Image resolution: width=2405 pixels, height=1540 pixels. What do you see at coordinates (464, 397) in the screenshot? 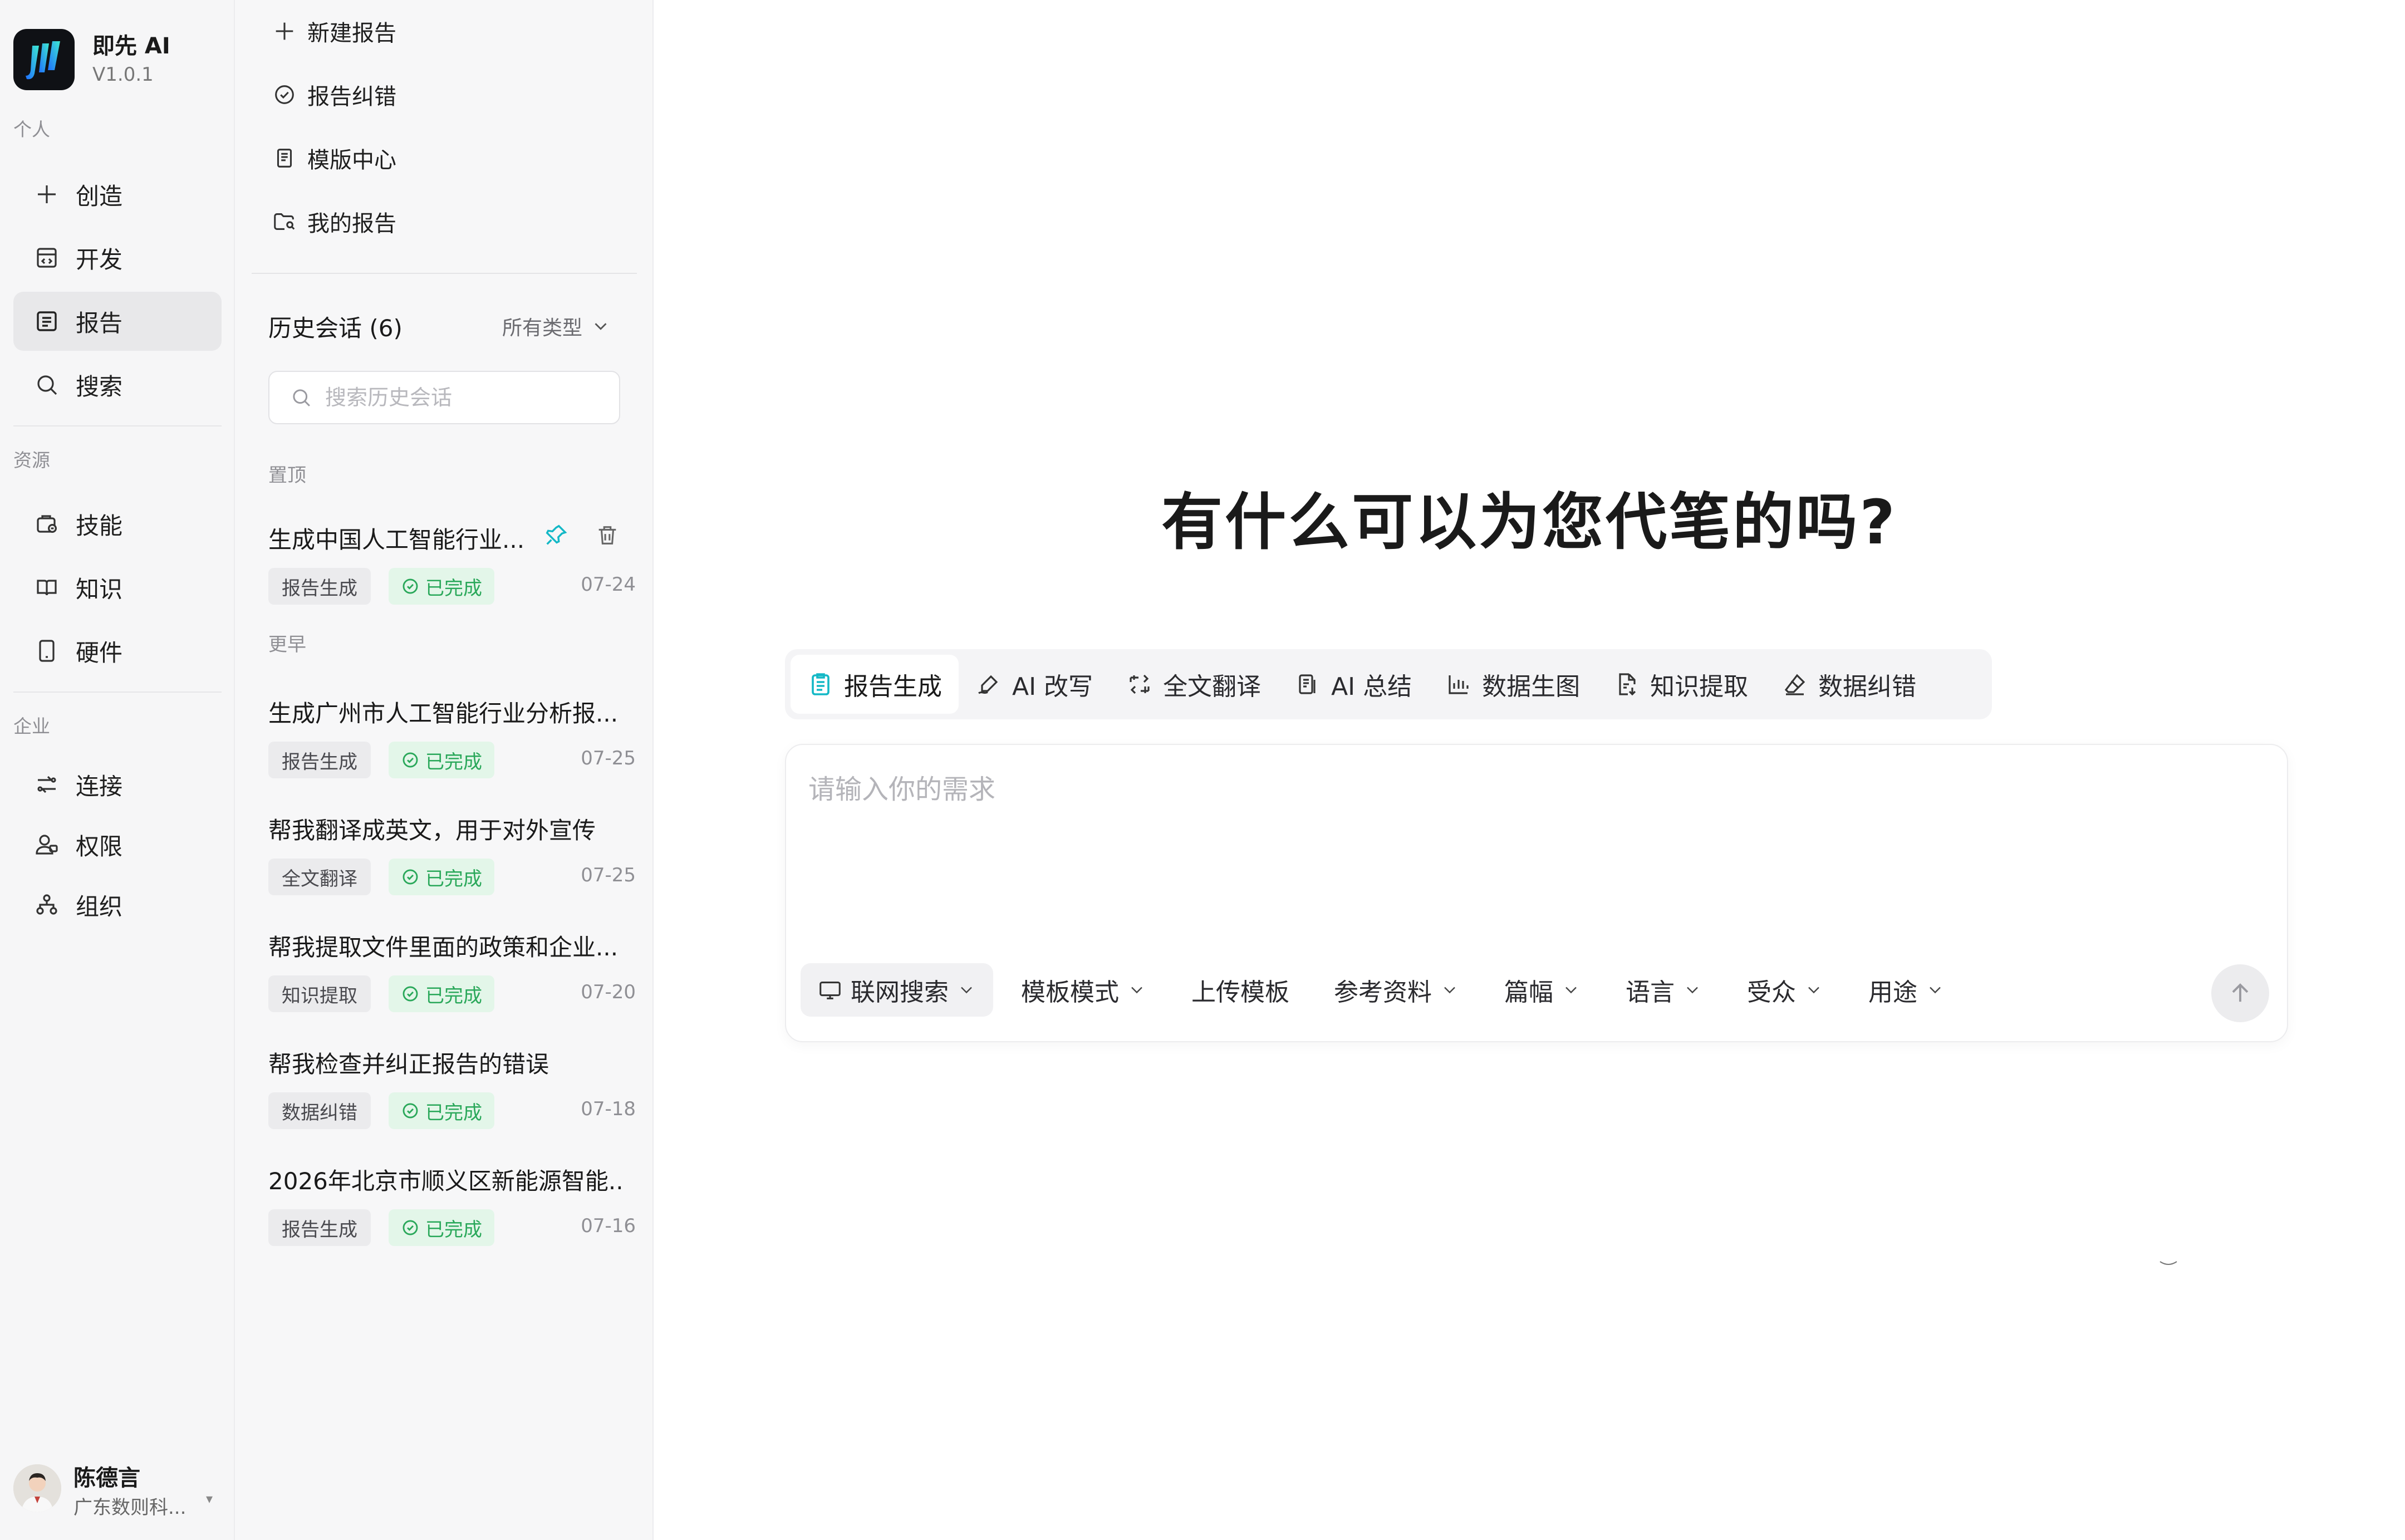
I see `history-search-input` at bounding box center [464, 397].